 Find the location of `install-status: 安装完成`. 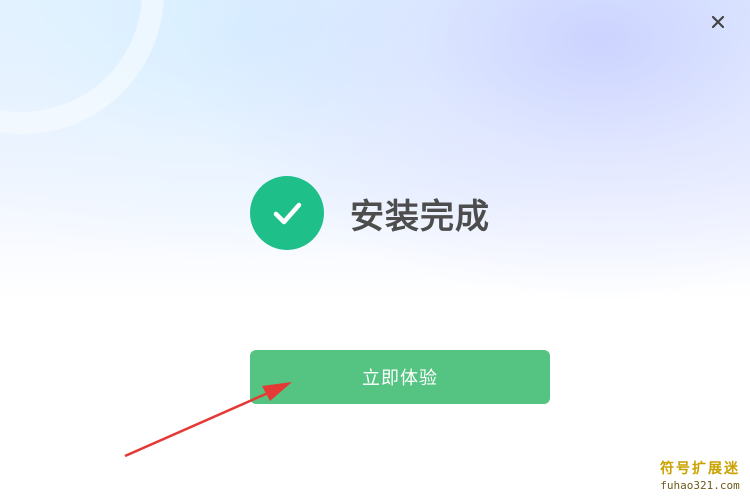

install-status: 安装完成 is located at coordinates (370, 213).